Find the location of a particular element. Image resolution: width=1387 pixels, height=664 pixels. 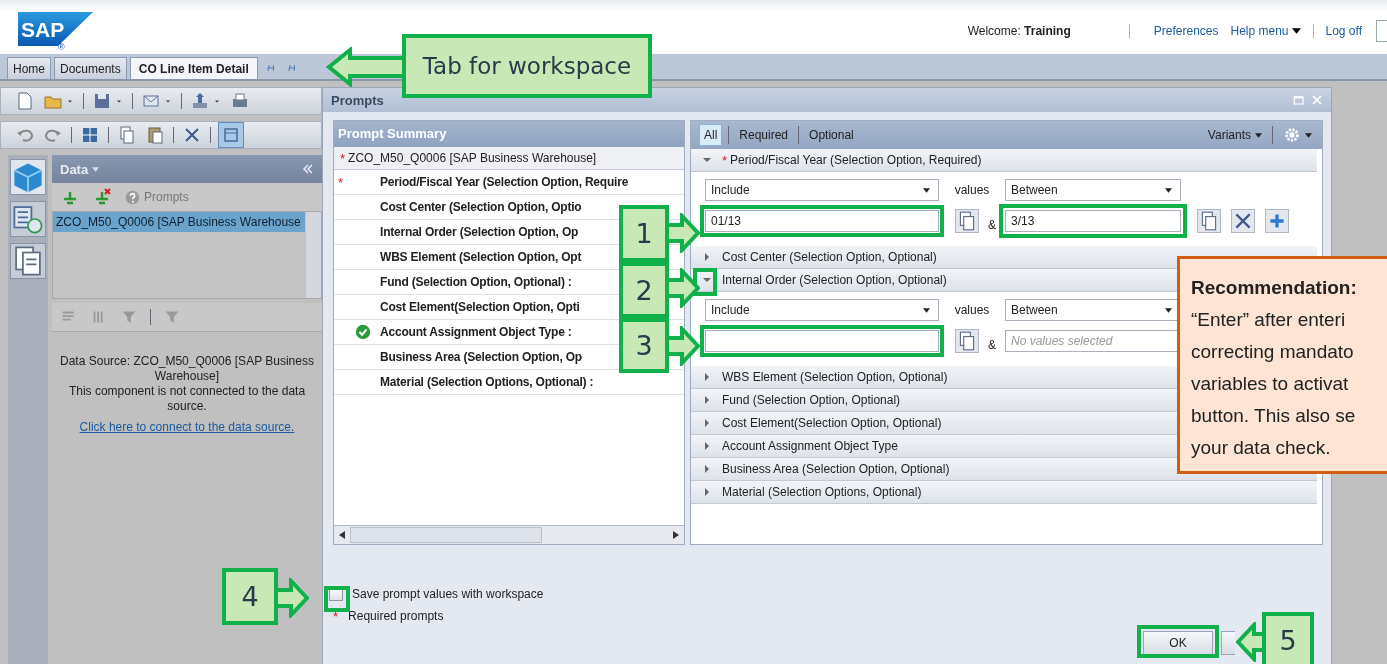

prompt-item: Fund (Selection Option, Optional) : is located at coordinates (476, 282).